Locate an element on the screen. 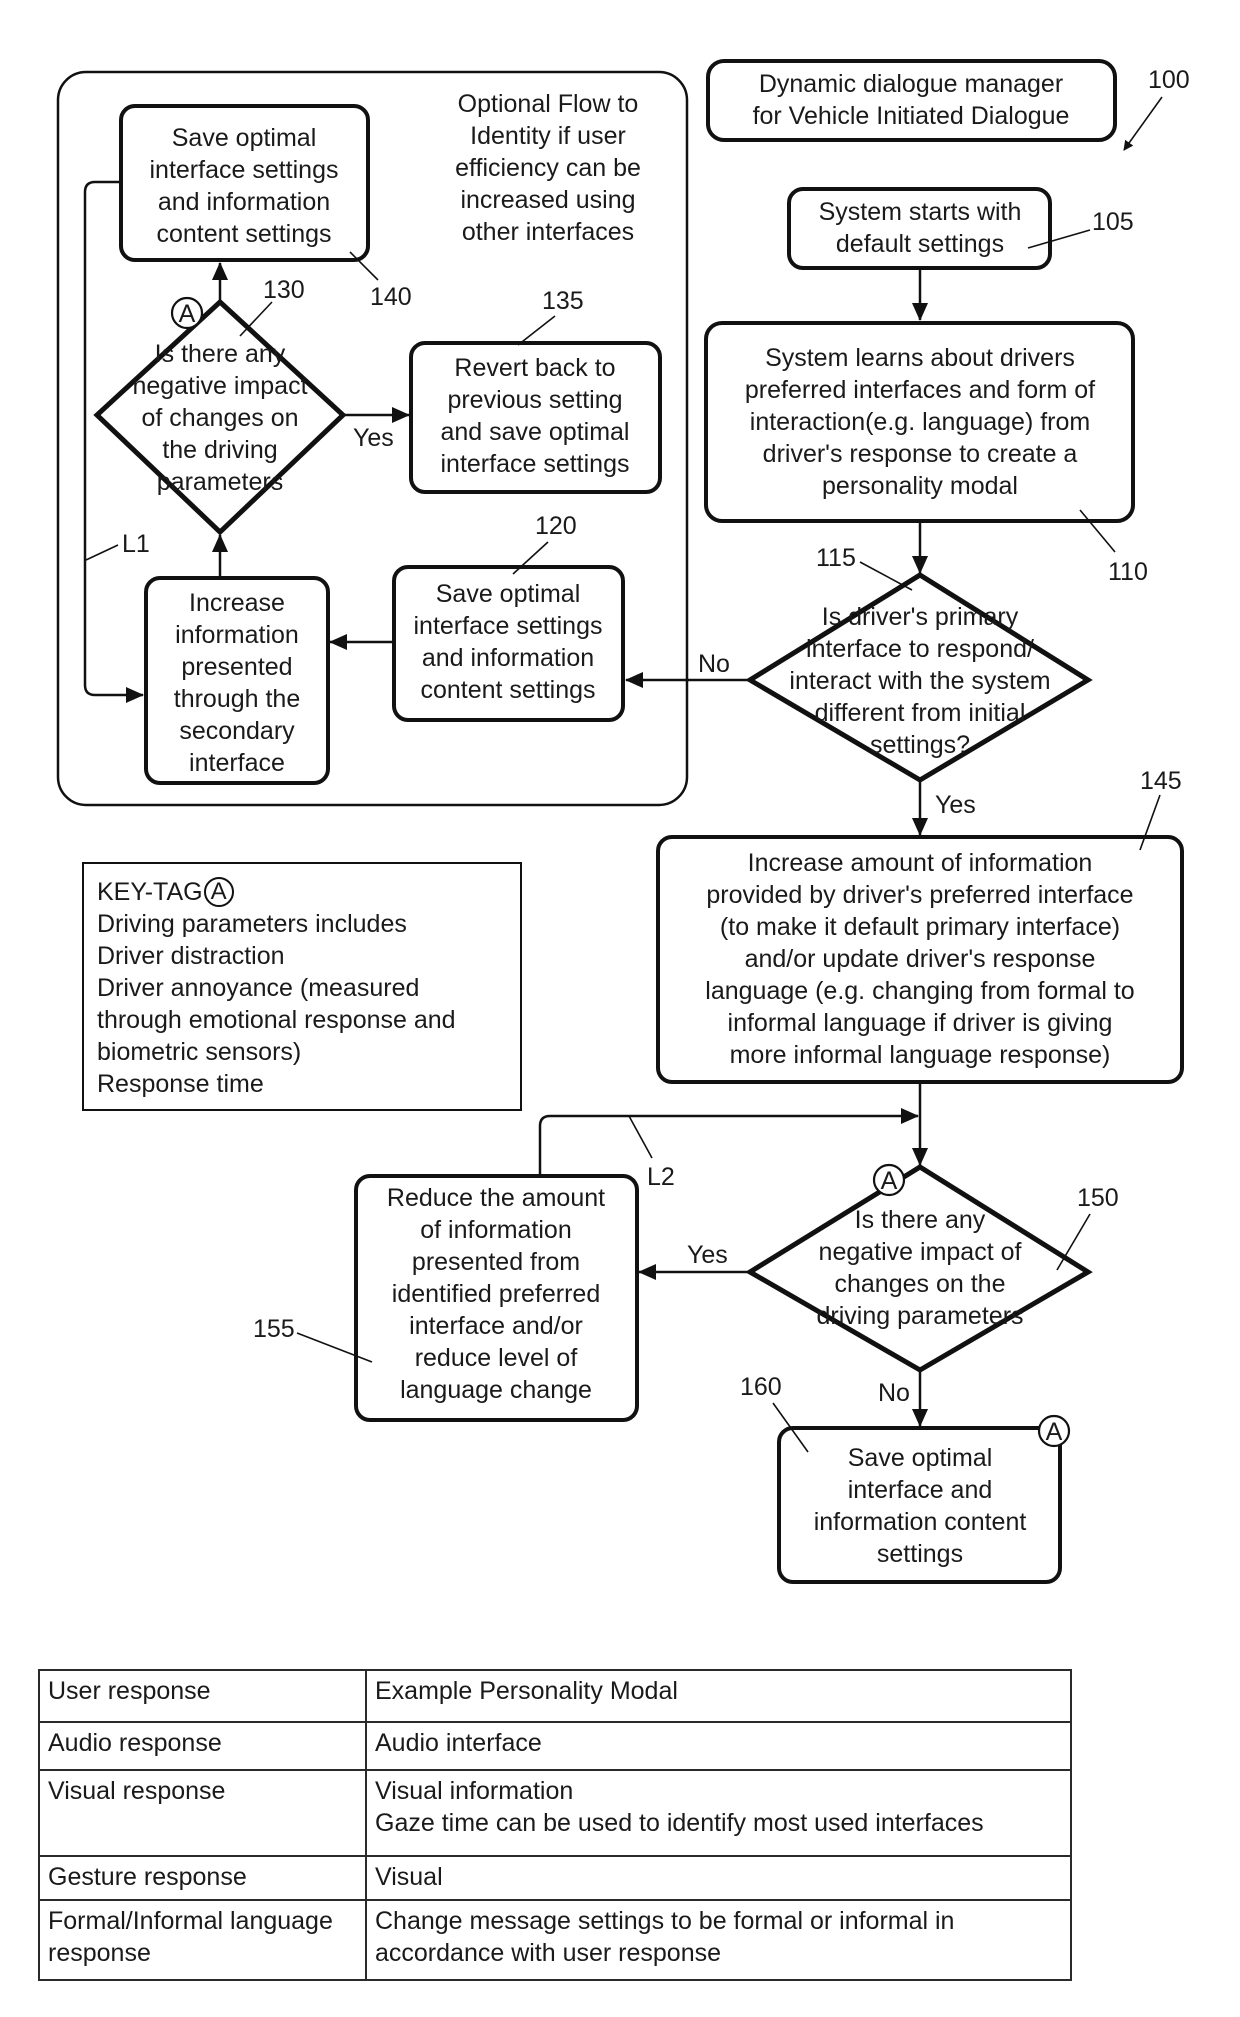 This screenshot has height=2017, width=1240. table-row: Audio response Audio interface is located at coordinates (555, 1746).